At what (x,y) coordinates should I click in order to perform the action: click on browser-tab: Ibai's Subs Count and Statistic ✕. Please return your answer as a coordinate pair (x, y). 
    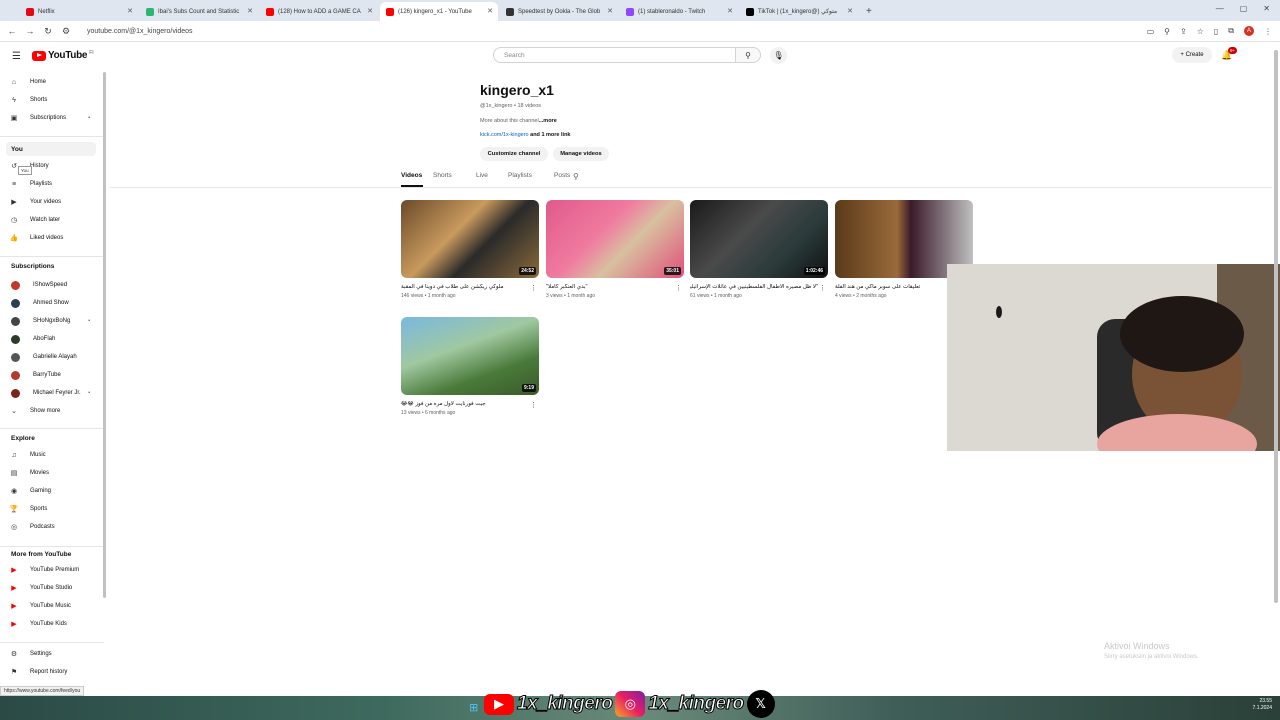
    Looking at the image, I should click on (199, 11).